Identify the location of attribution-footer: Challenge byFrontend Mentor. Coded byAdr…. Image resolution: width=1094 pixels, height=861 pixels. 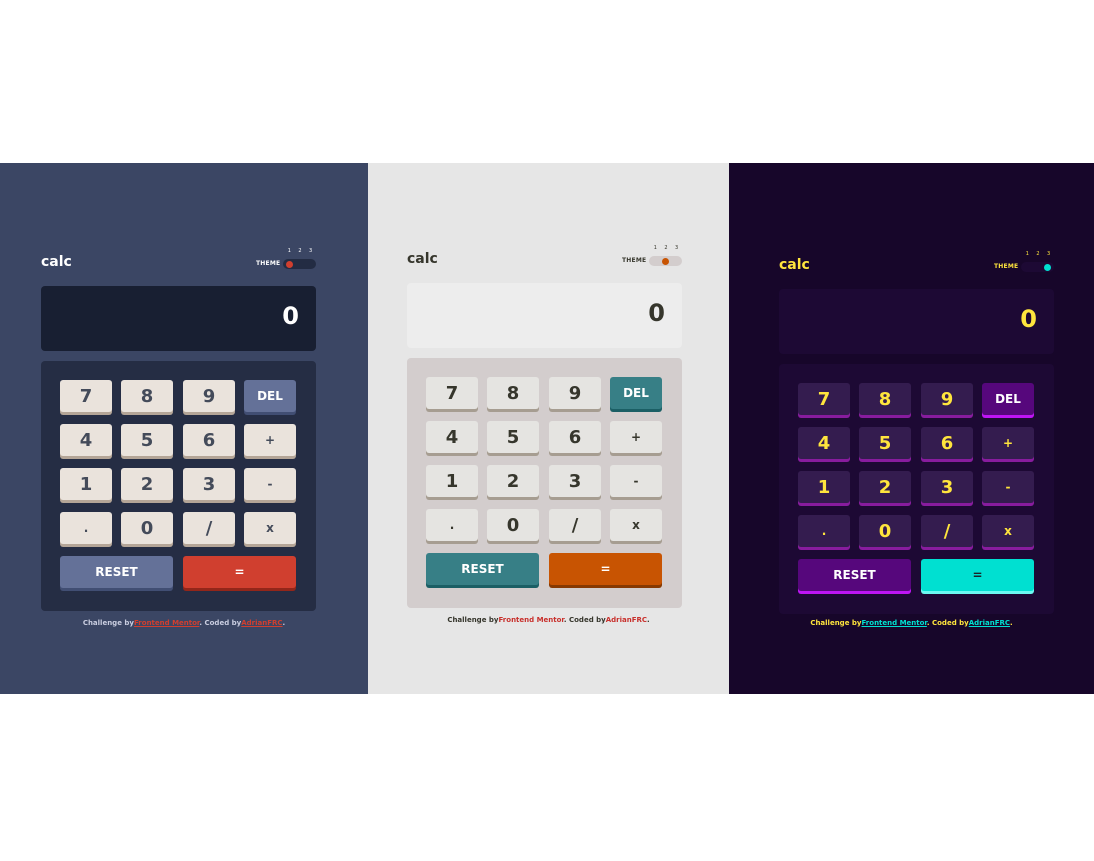
(548, 620).